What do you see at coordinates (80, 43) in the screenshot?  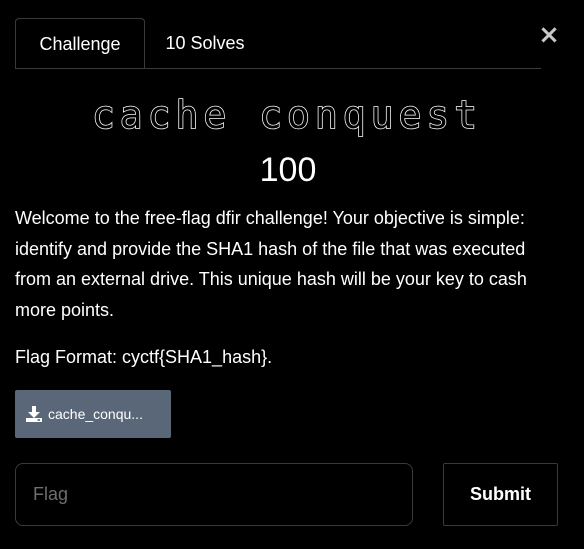 I see `tab-challenge: Challenge` at bounding box center [80, 43].